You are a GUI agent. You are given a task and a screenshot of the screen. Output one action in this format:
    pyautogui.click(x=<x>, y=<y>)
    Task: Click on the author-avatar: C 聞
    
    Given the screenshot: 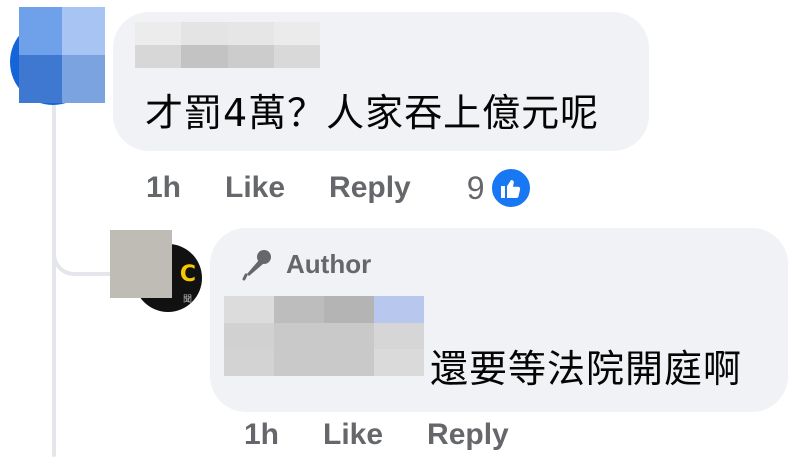 What is the action you would take?
    pyautogui.click(x=160, y=285)
    